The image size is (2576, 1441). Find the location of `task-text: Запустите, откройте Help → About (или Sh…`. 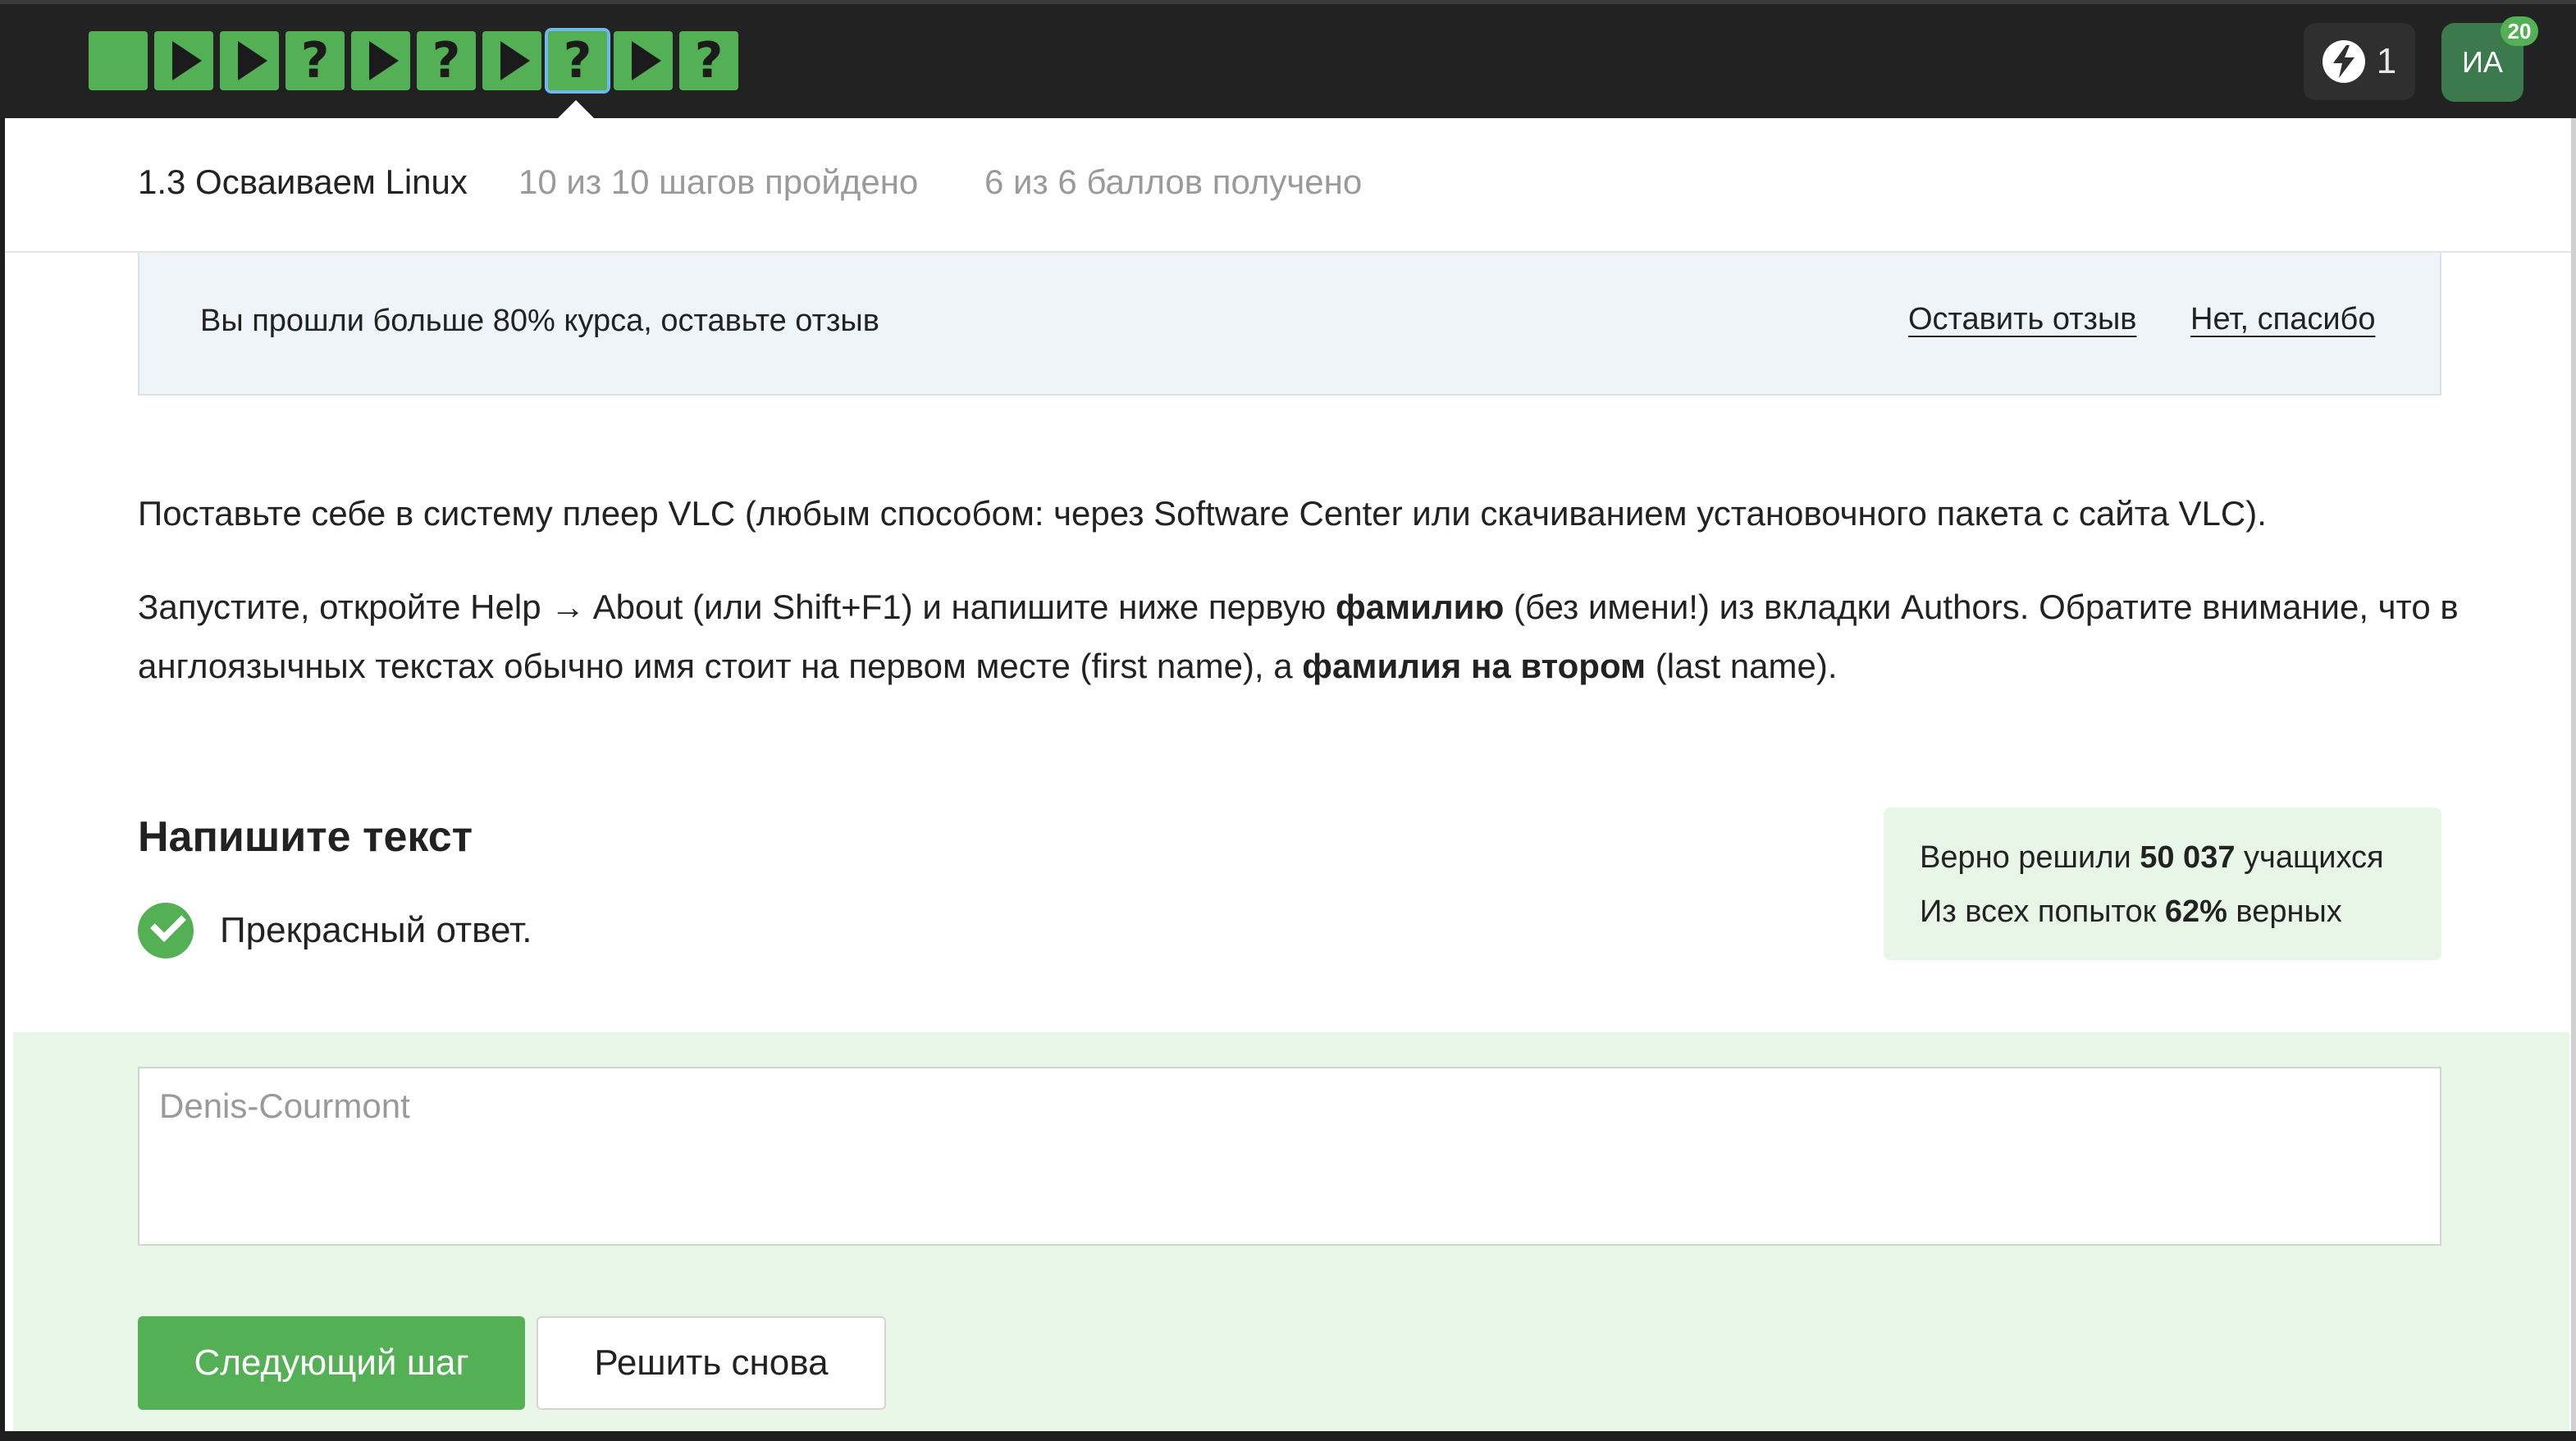

task-text: Запустите, откройте Help → About (или Sh… is located at coordinates (737, 607).